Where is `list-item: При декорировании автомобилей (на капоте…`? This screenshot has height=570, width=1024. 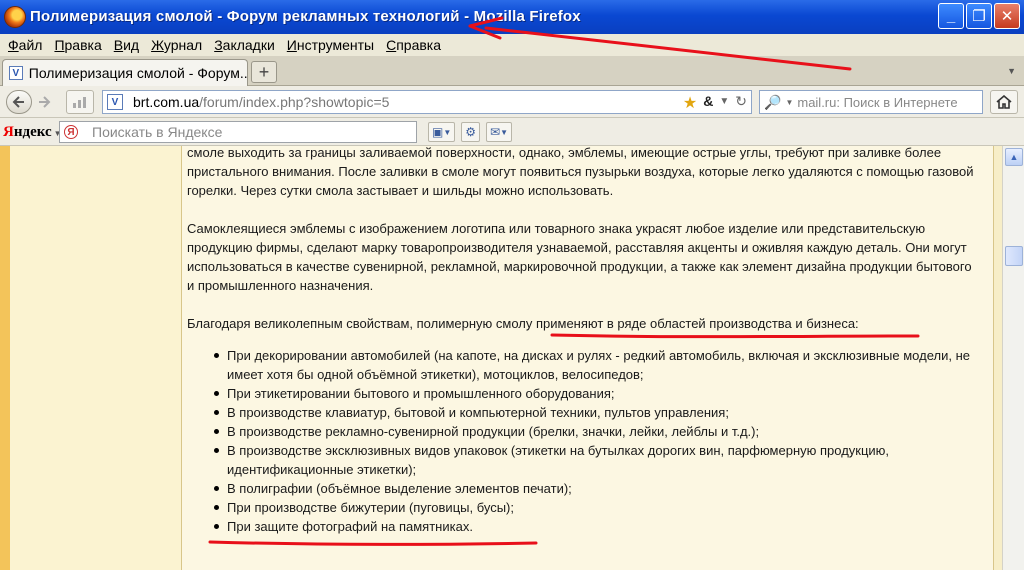
list-item: При декорировании автомобилей (на капоте… is located at coordinates (594, 365).